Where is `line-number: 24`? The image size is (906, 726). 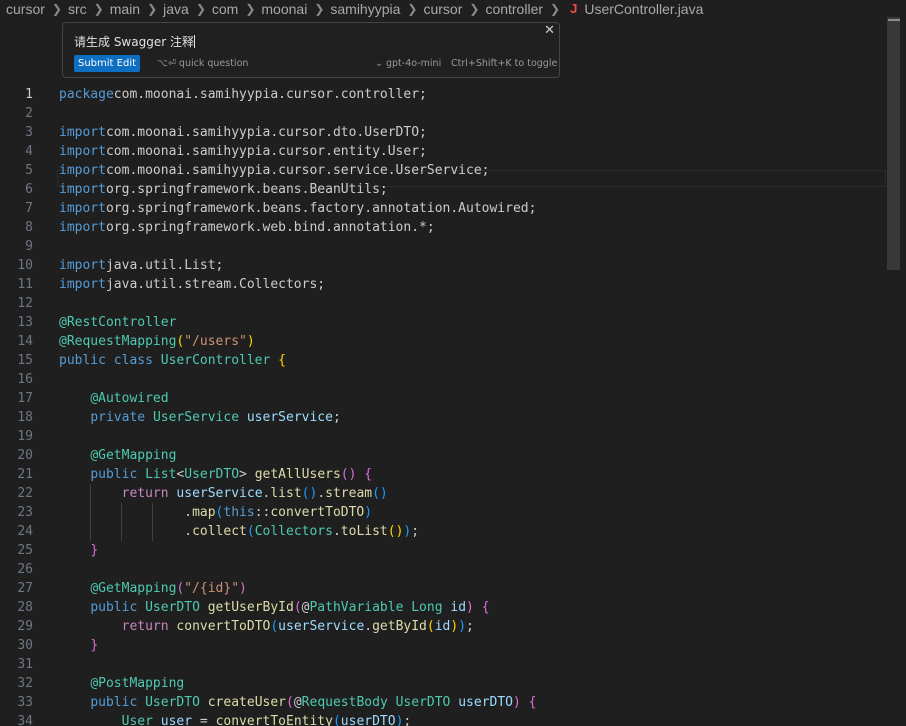 line-number: 24 is located at coordinates (25, 531).